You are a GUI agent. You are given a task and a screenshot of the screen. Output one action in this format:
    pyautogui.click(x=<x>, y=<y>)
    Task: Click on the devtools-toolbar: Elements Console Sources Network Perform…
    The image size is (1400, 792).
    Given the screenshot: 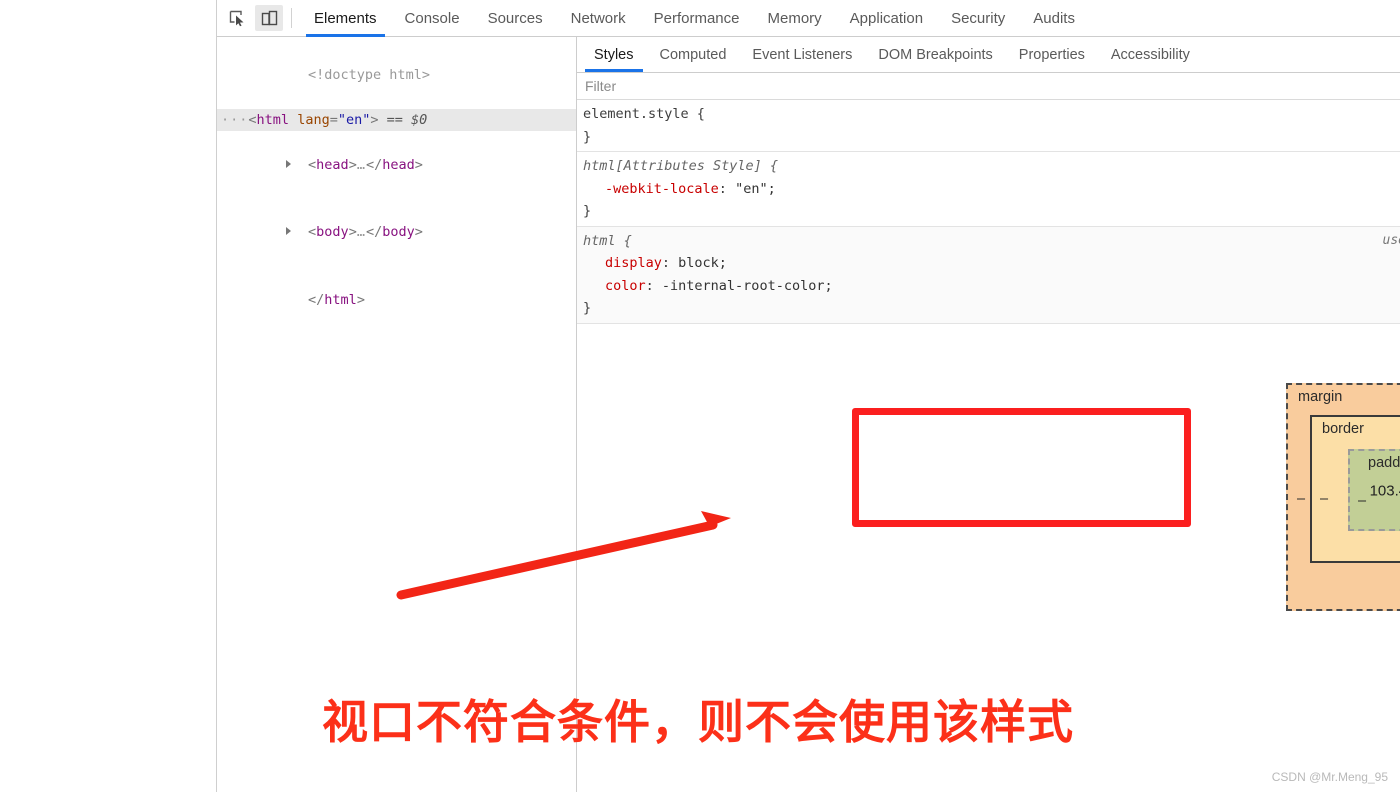 What is the action you would take?
    pyautogui.click(x=808, y=18)
    